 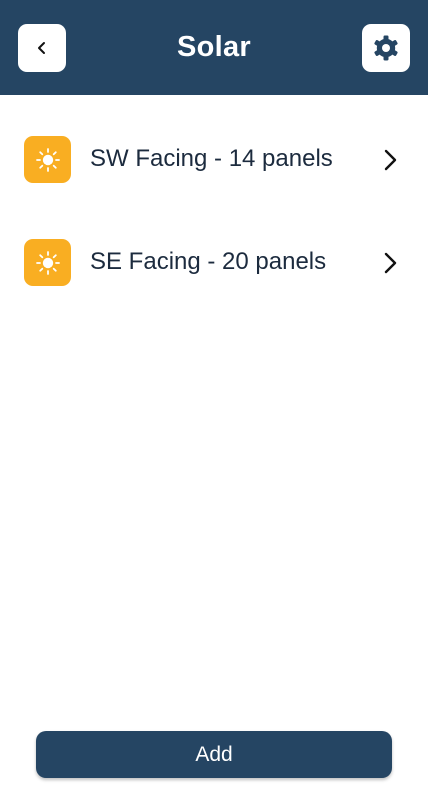 What do you see at coordinates (211, 158) in the screenshot?
I see `list-item-label: SW Facing - 14 panels` at bounding box center [211, 158].